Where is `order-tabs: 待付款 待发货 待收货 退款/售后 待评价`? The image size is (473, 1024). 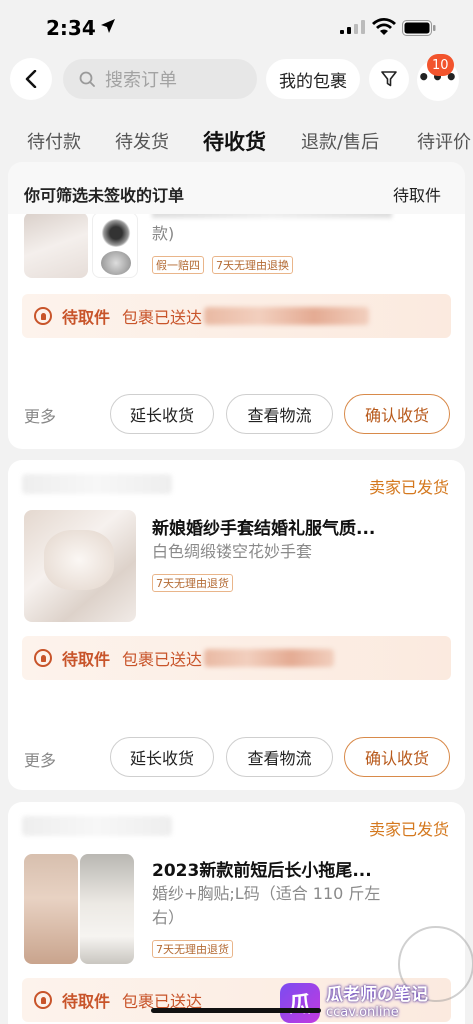 order-tabs: 待付款 待发货 待收货 退款/售后 待评价 is located at coordinates (236, 142).